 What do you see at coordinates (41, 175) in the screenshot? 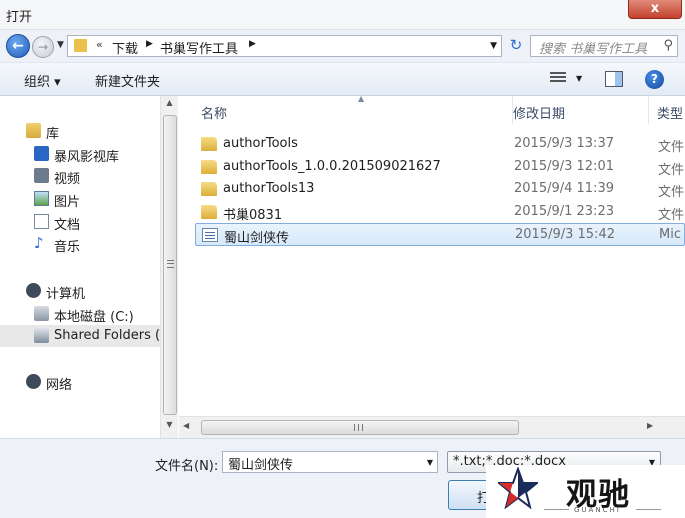
I see `video-icon` at bounding box center [41, 175].